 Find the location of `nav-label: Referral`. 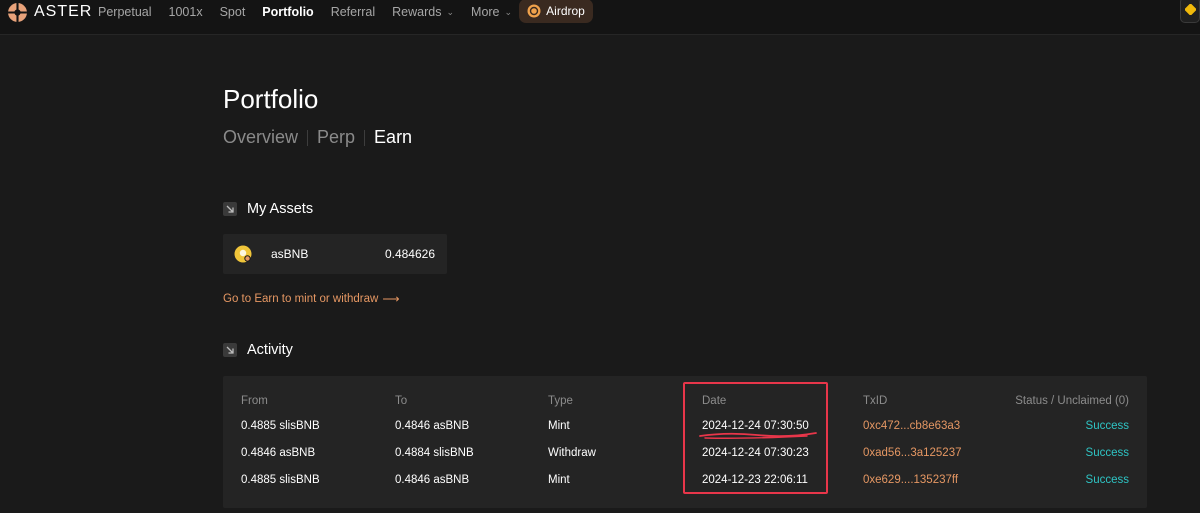

nav-label: Referral is located at coordinates (353, 12).